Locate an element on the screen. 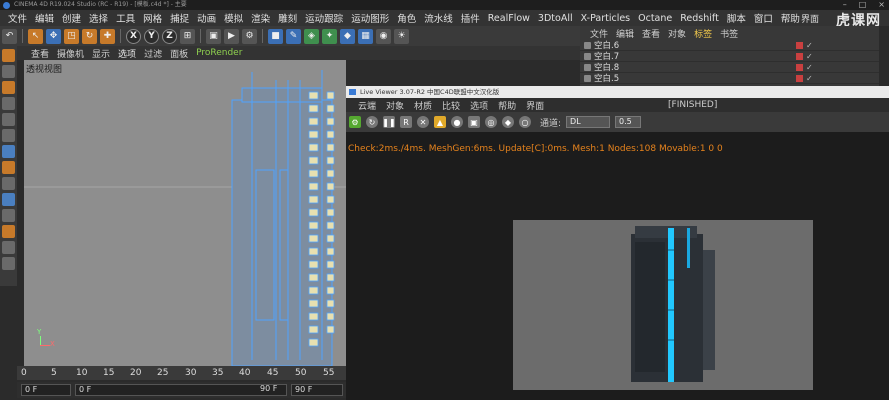  recent-tool-icon: ✚ is located at coordinates (107, 36).